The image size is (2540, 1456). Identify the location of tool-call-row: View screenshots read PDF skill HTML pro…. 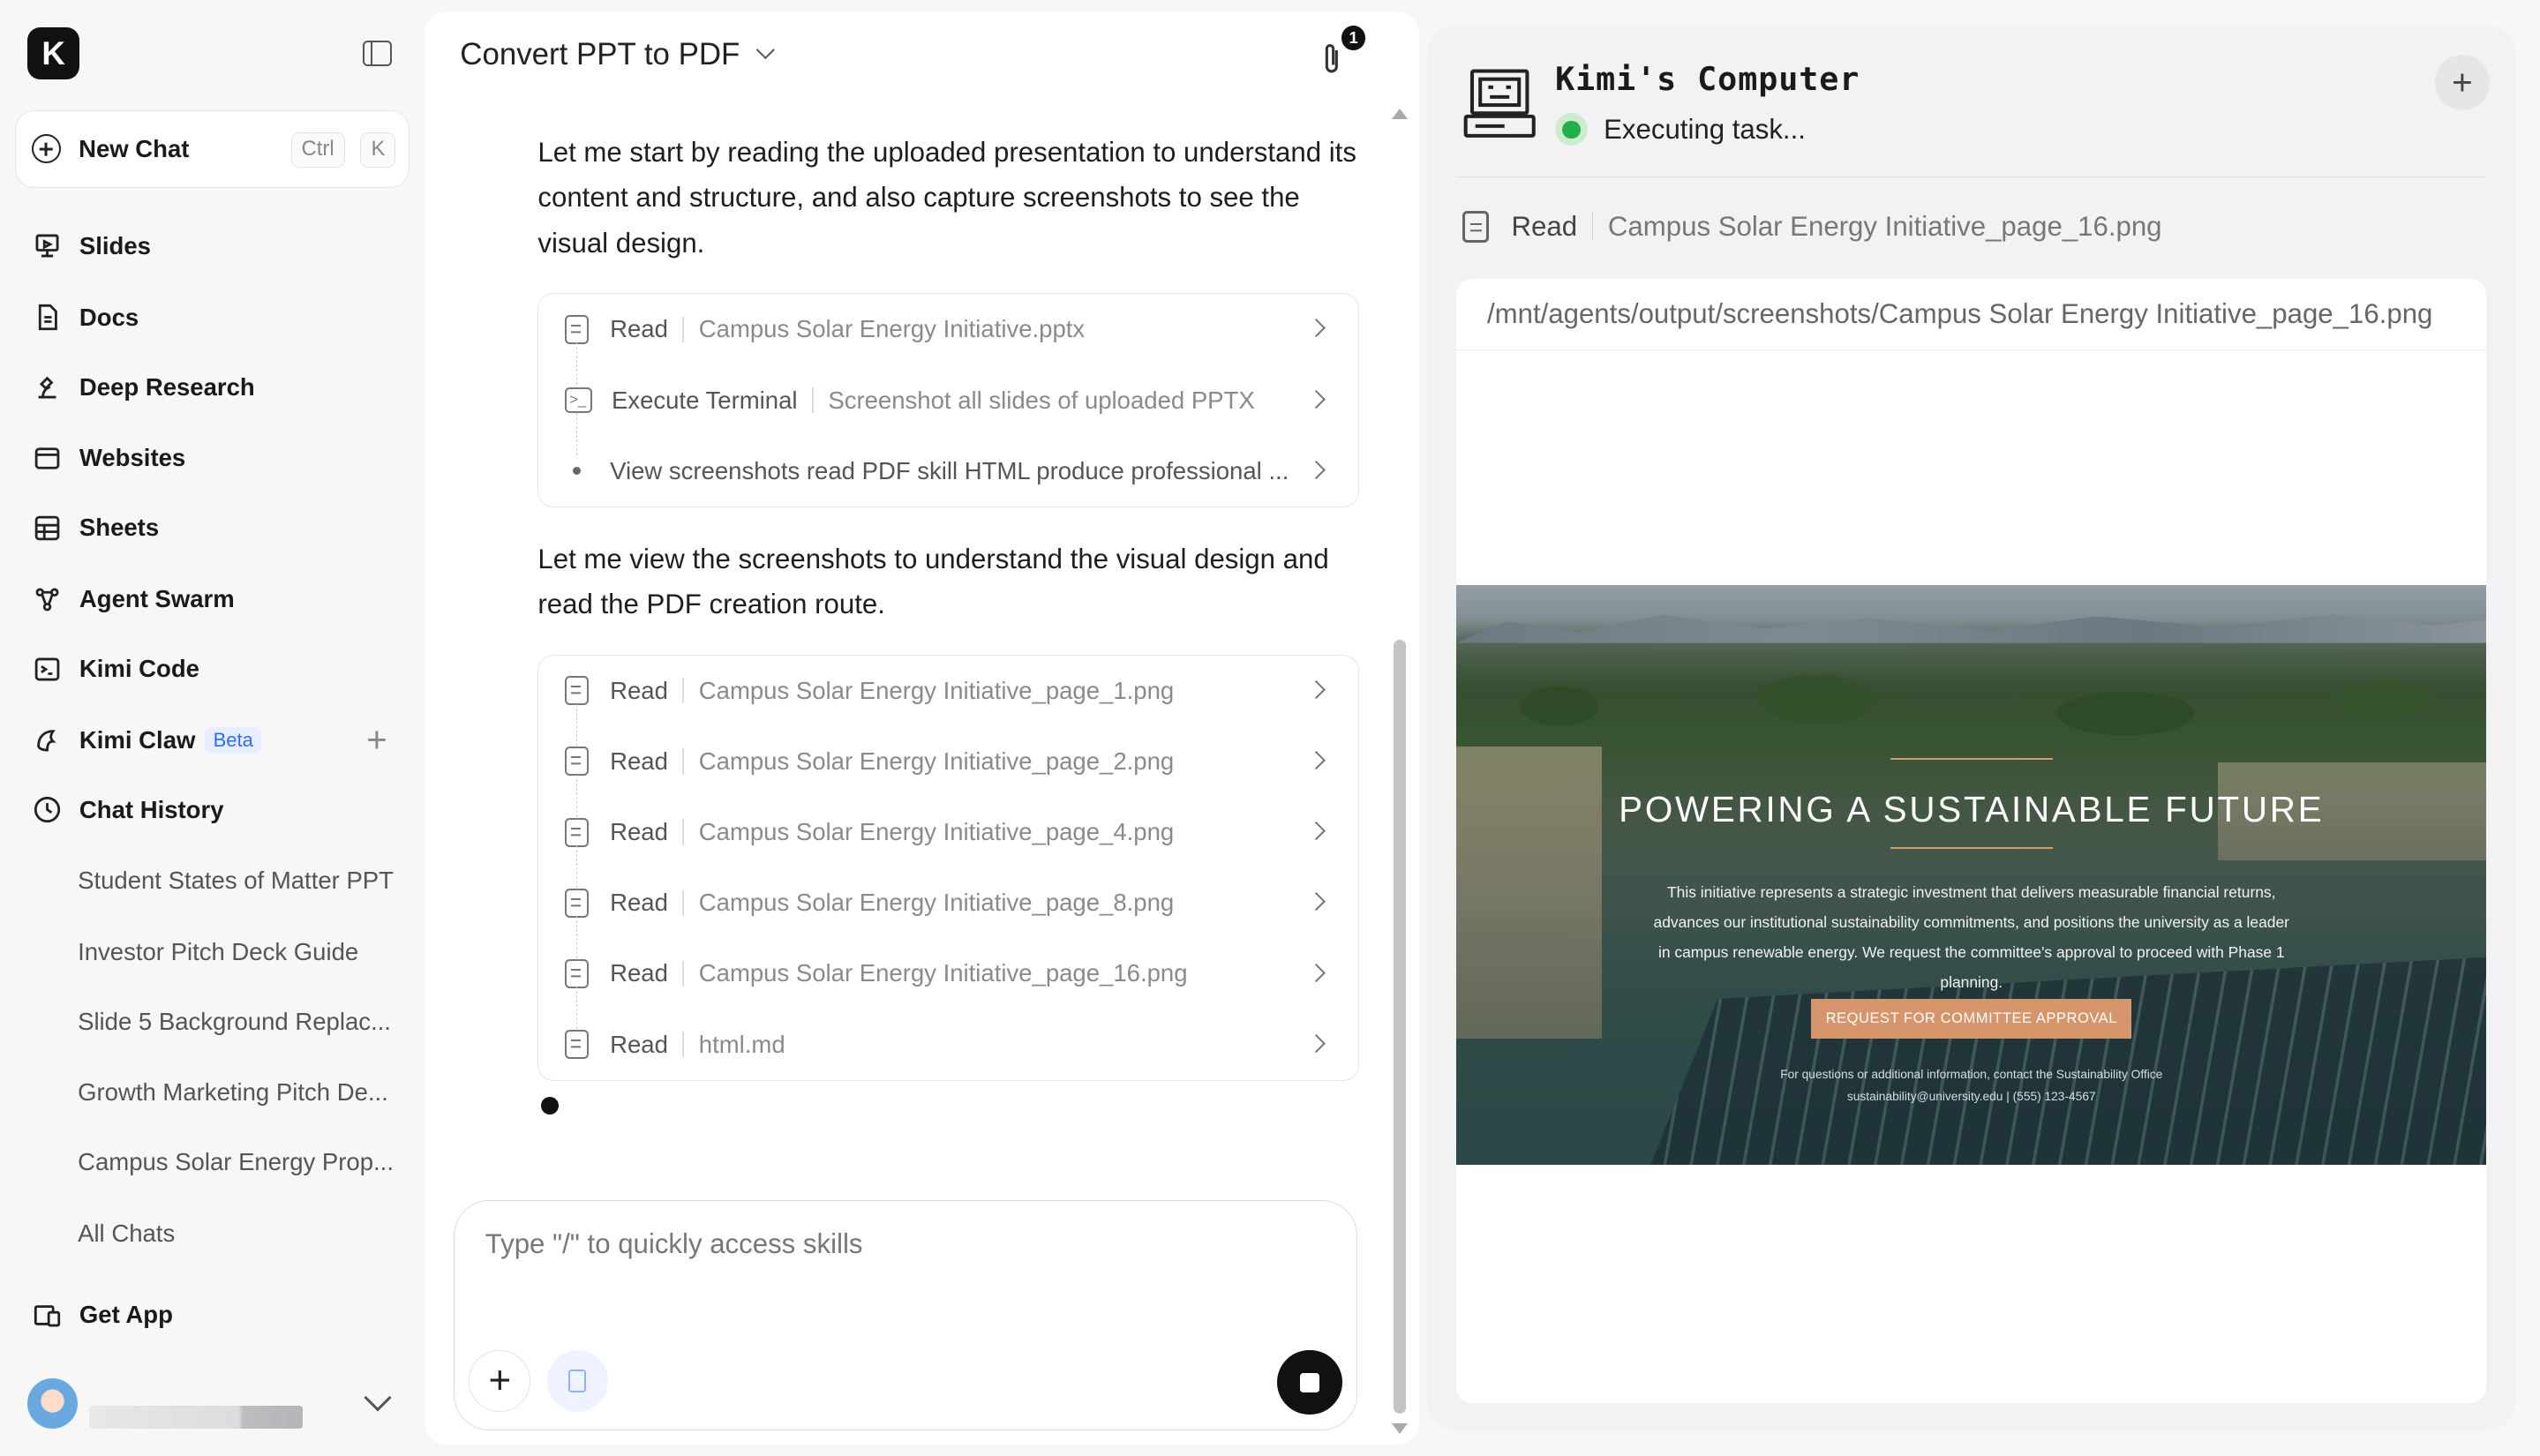
(948, 471).